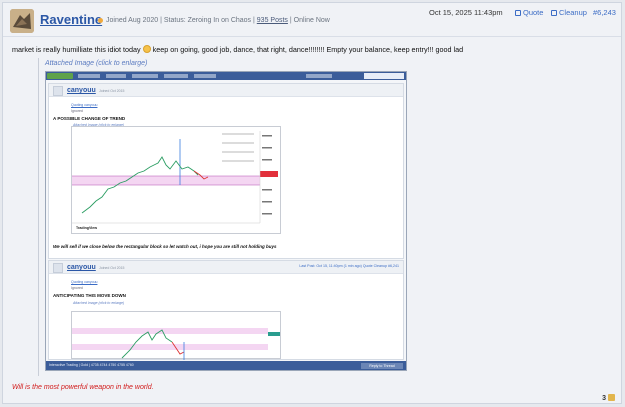  I want to click on tradingview-logo: TradingView, so click(87, 228).